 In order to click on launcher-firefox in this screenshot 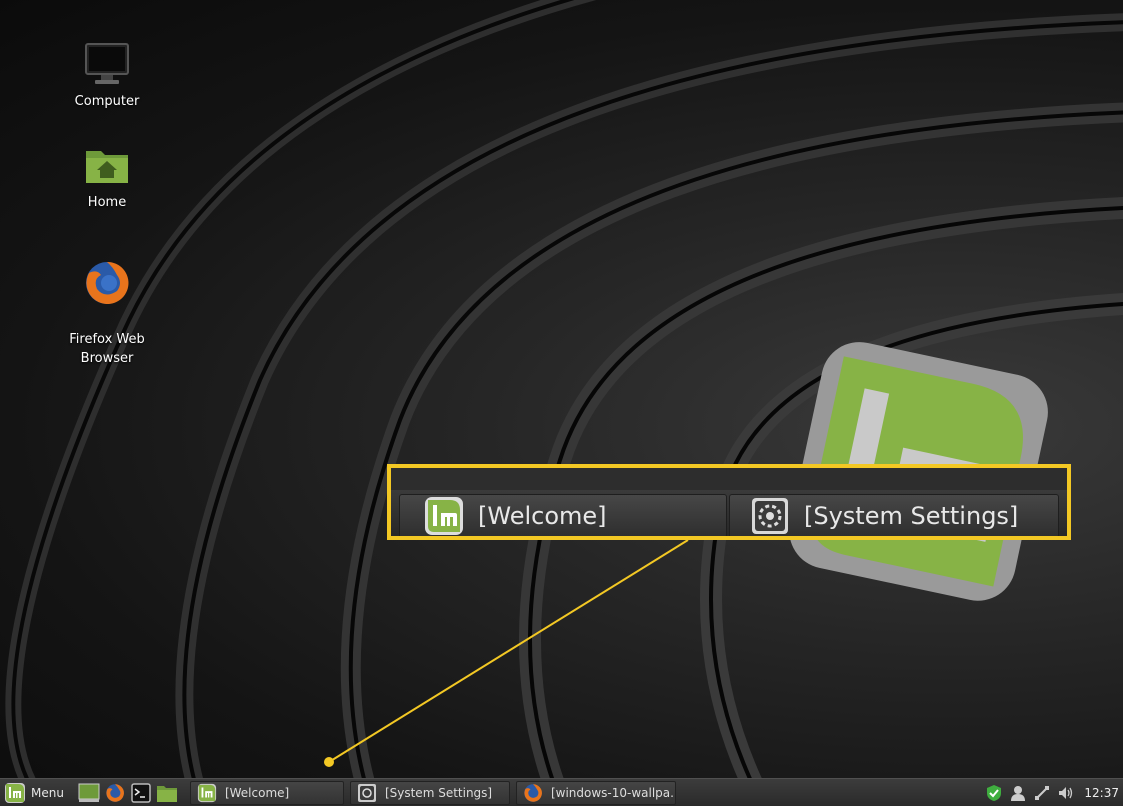, I will do `click(115, 793)`.